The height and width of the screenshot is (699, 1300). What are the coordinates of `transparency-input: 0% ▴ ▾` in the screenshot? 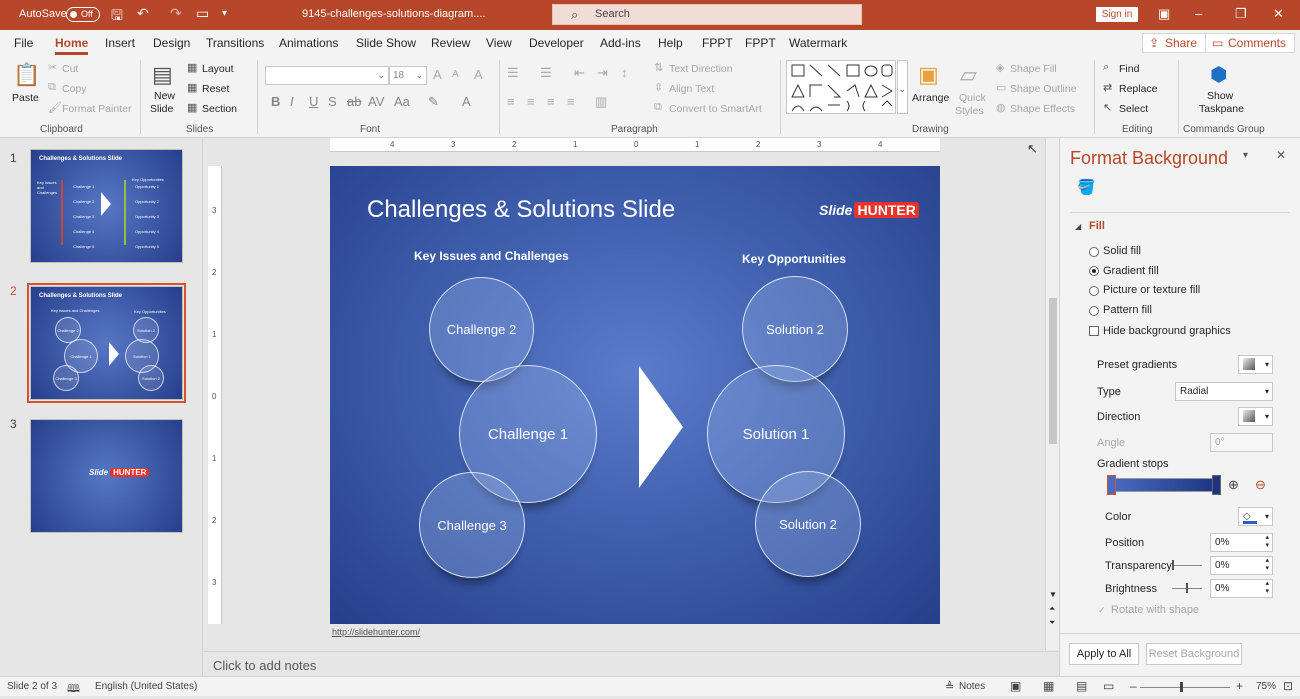 It's located at (1241, 565).